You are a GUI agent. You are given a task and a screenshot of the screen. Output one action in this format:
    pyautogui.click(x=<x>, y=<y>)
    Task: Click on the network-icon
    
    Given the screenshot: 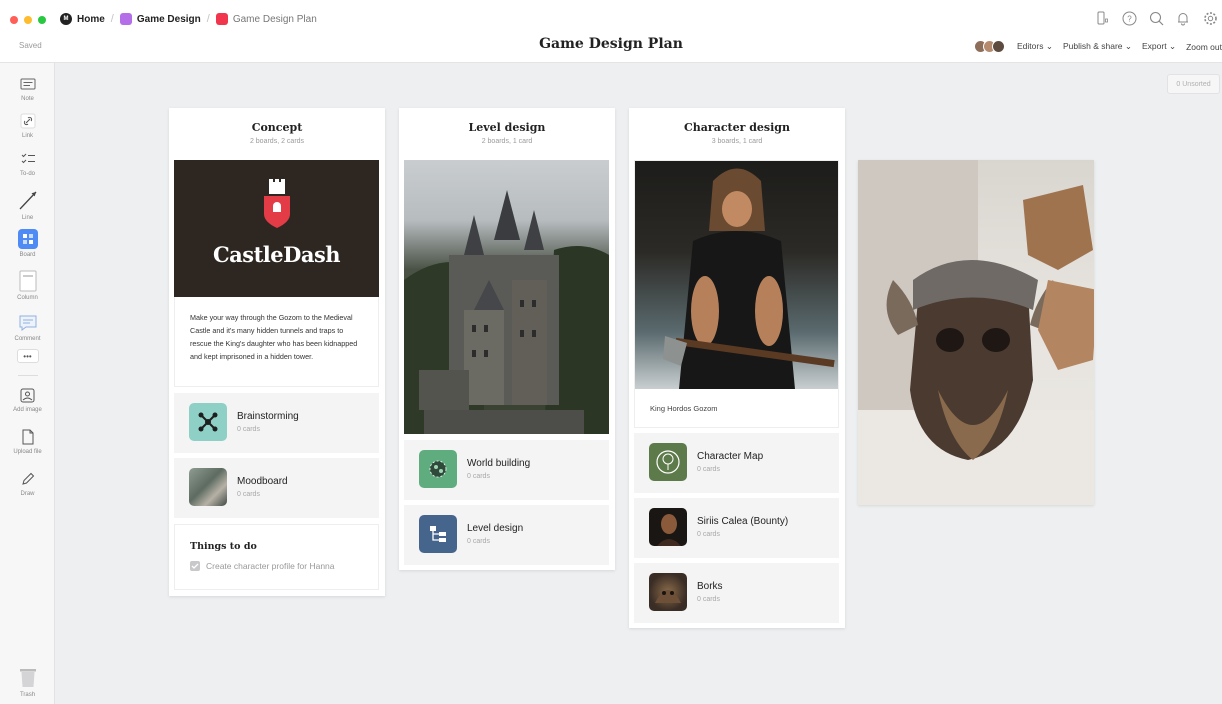 What is the action you would take?
    pyautogui.click(x=208, y=422)
    